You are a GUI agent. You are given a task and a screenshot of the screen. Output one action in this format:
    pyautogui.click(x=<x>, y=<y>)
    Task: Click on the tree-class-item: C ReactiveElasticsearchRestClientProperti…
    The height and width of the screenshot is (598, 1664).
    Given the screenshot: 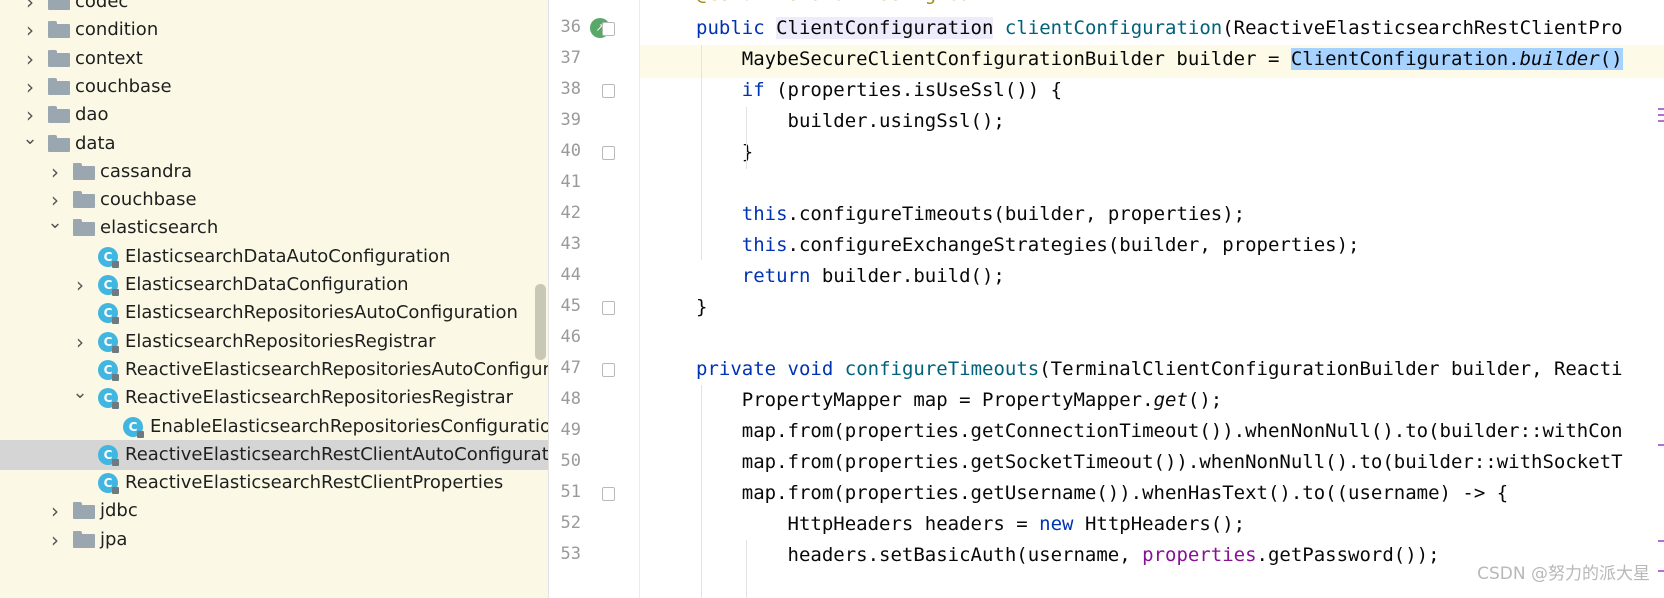 What is the action you would take?
    pyautogui.click(x=274, y=483)
    